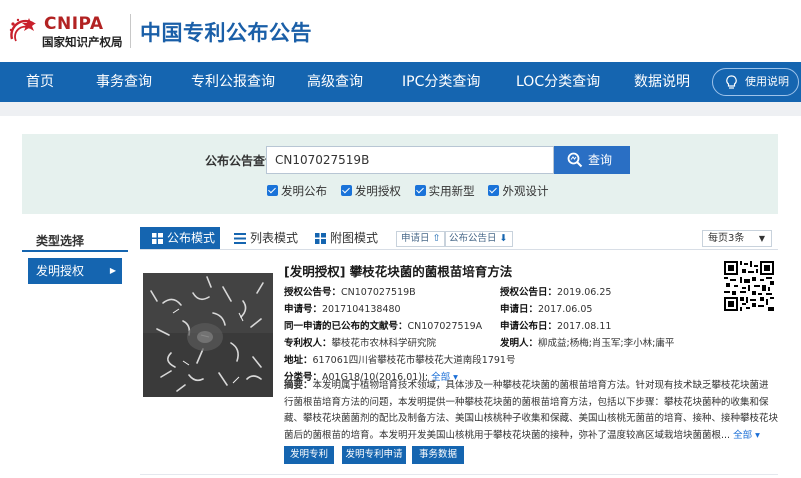 This screenshot has width=801, height=478. What do you see at coordinates (478, 239) in the screenshot?
I see `sort-by-pub-date: 公布公告日 ⬇` at bounding box center [478, 239].